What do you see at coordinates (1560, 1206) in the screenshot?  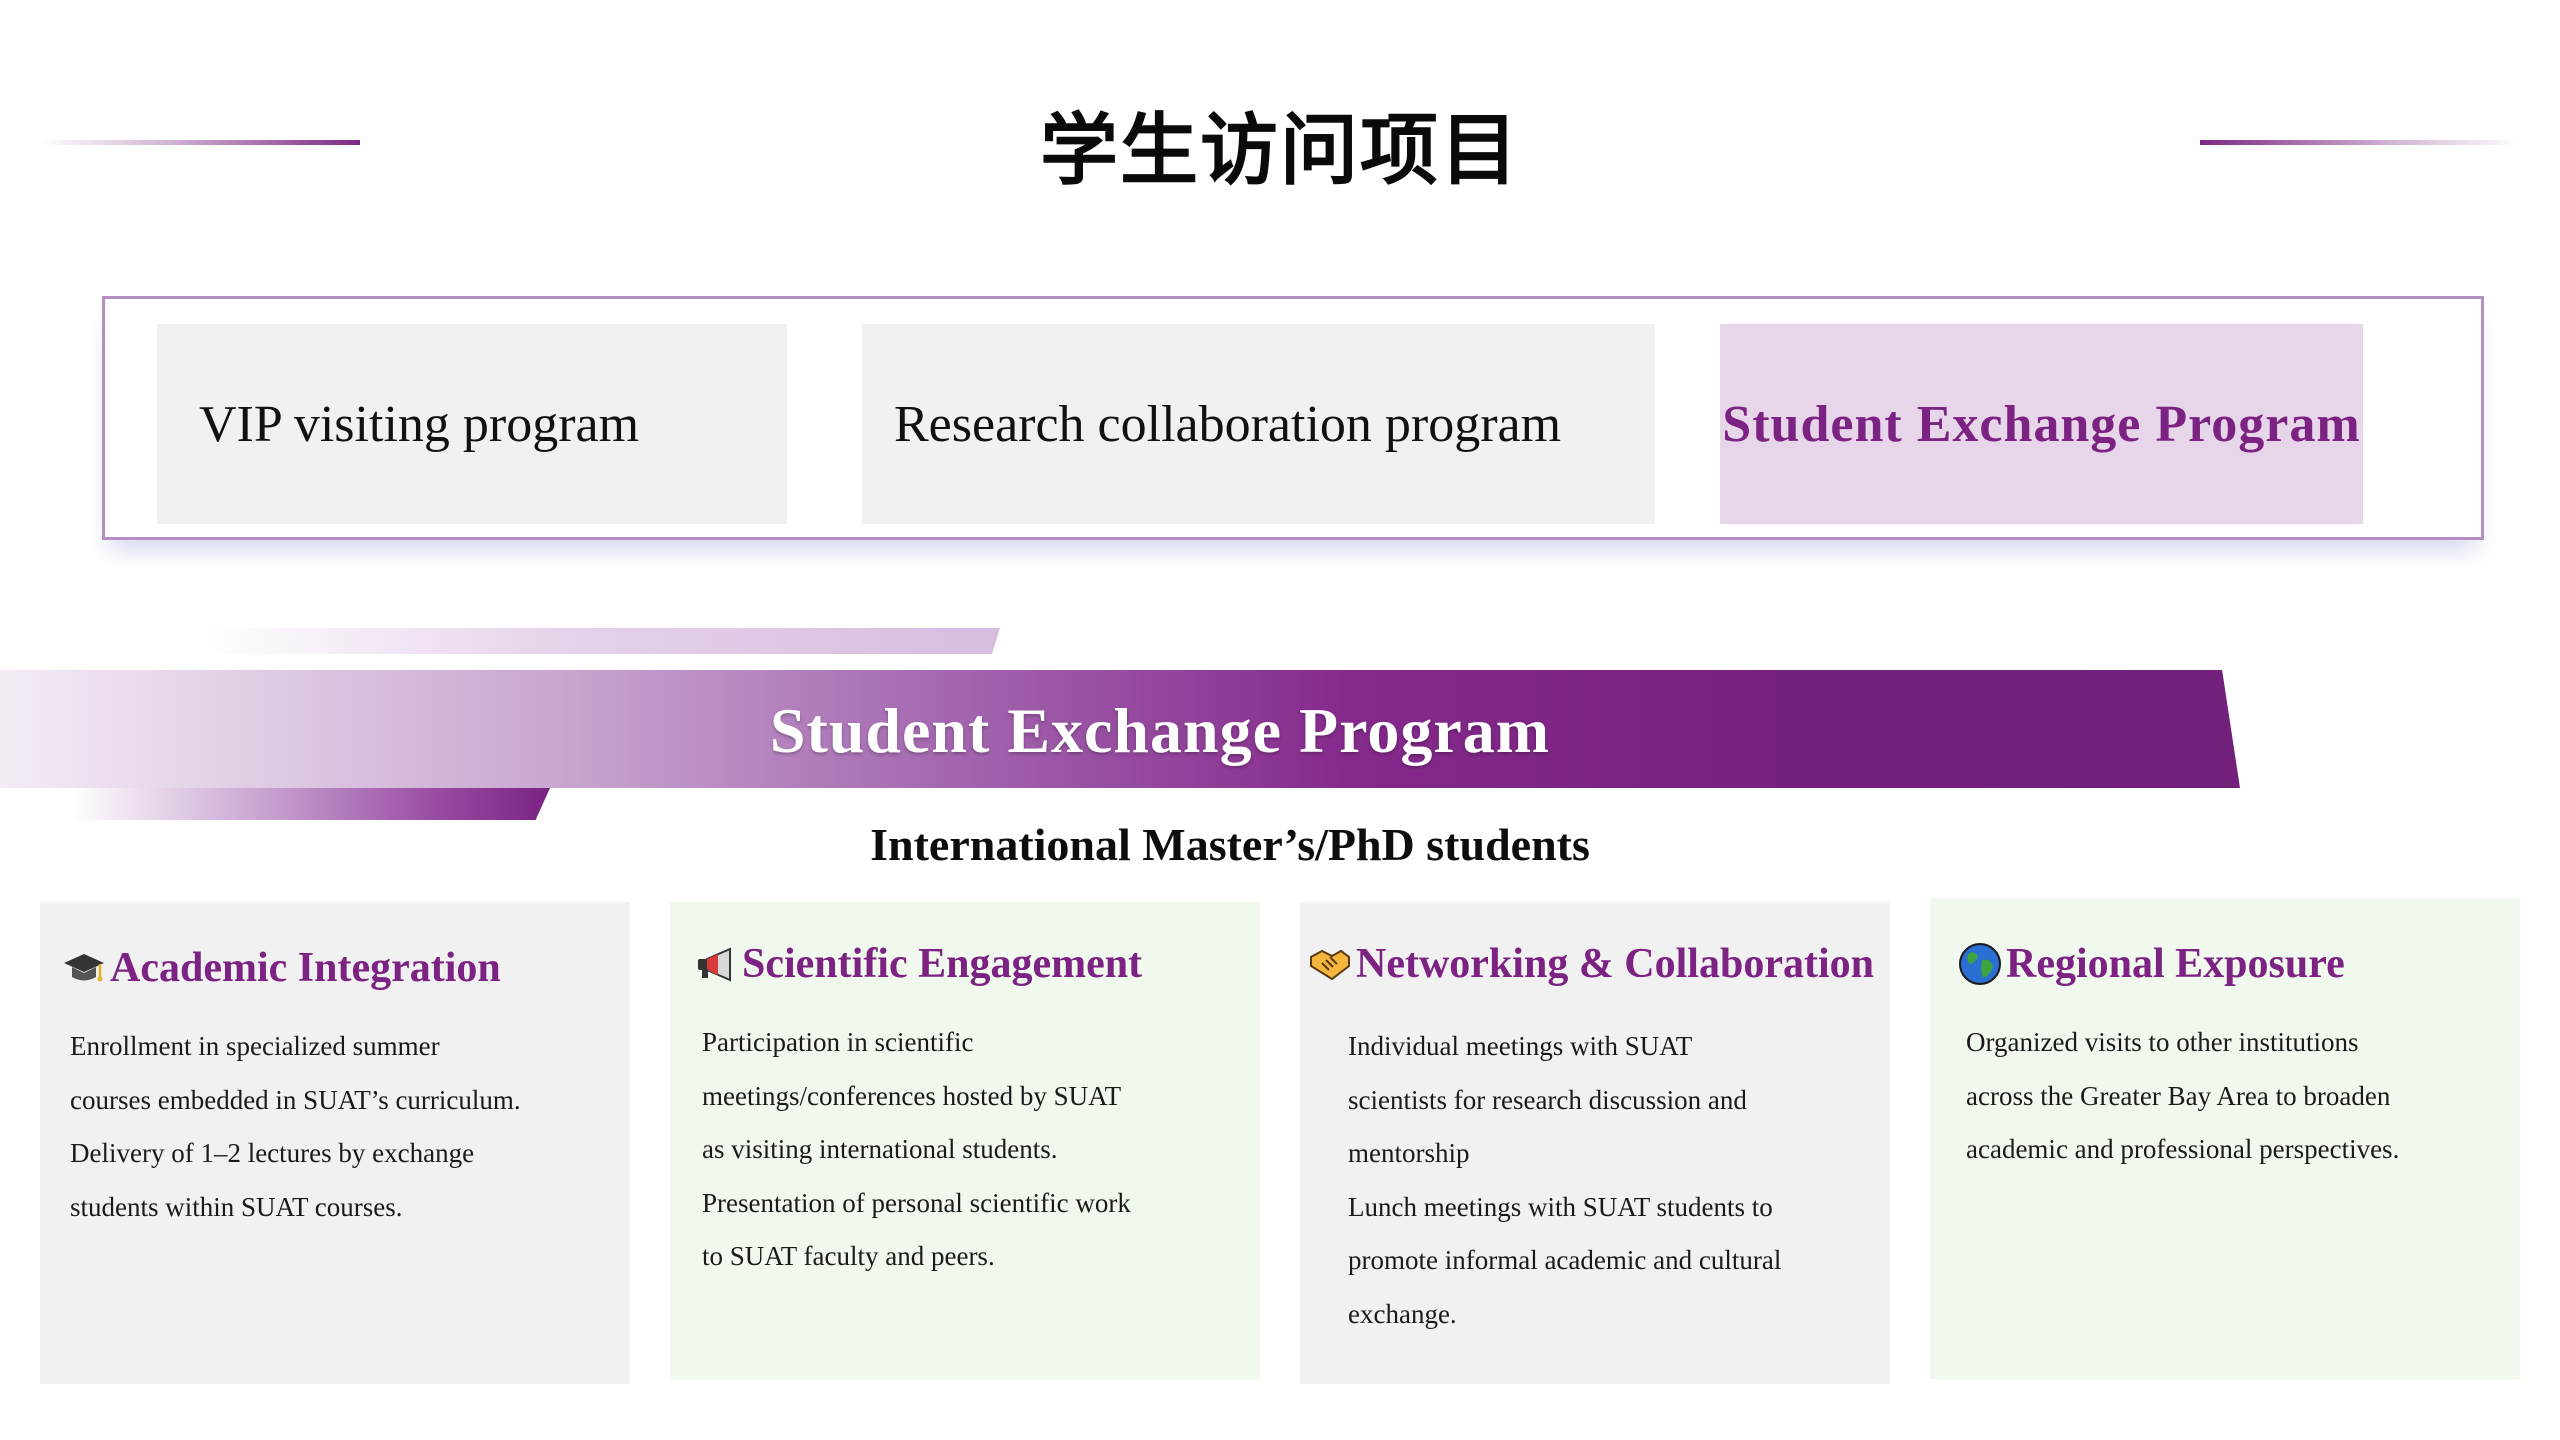 I see `card-text-line: Lunch meetings with SUAT students to` at bounding box center [1560, 1206].